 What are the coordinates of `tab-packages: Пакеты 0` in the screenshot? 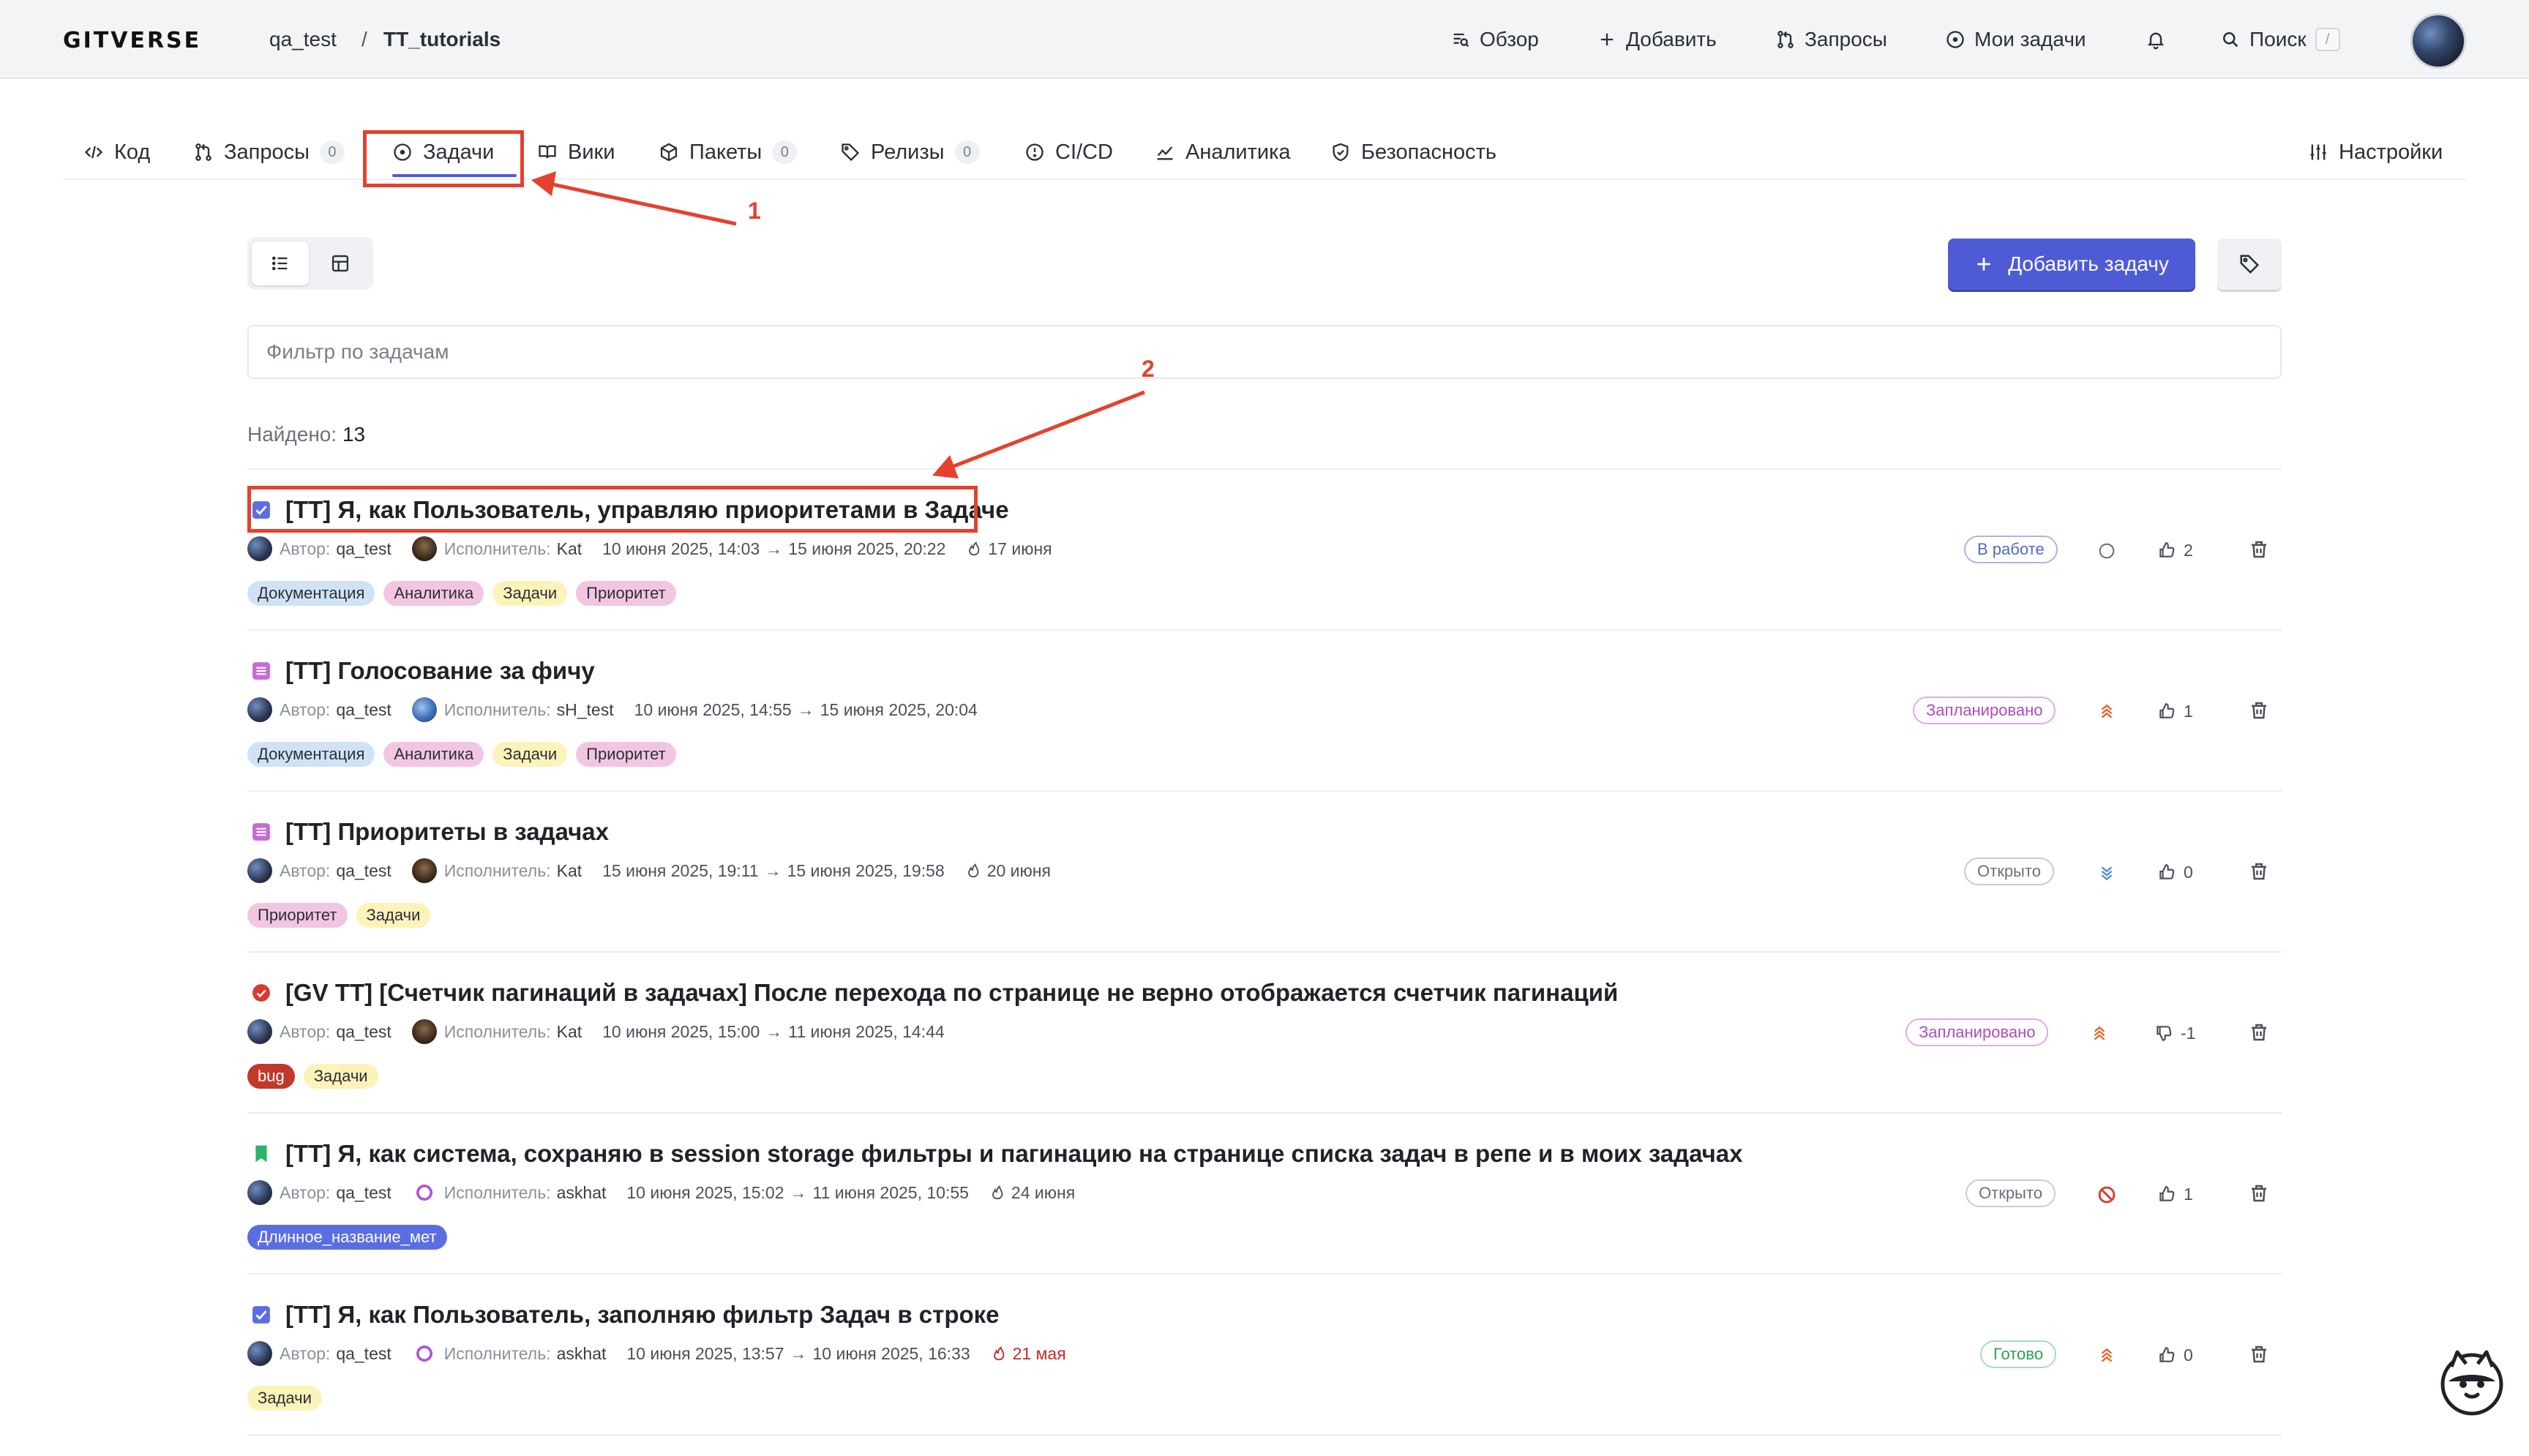 It's located at (729, 152).